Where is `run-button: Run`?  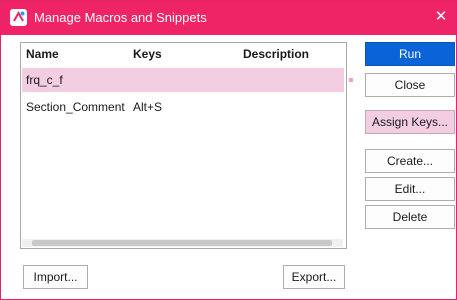
run-button: Run is located at coordinates (410, 54).